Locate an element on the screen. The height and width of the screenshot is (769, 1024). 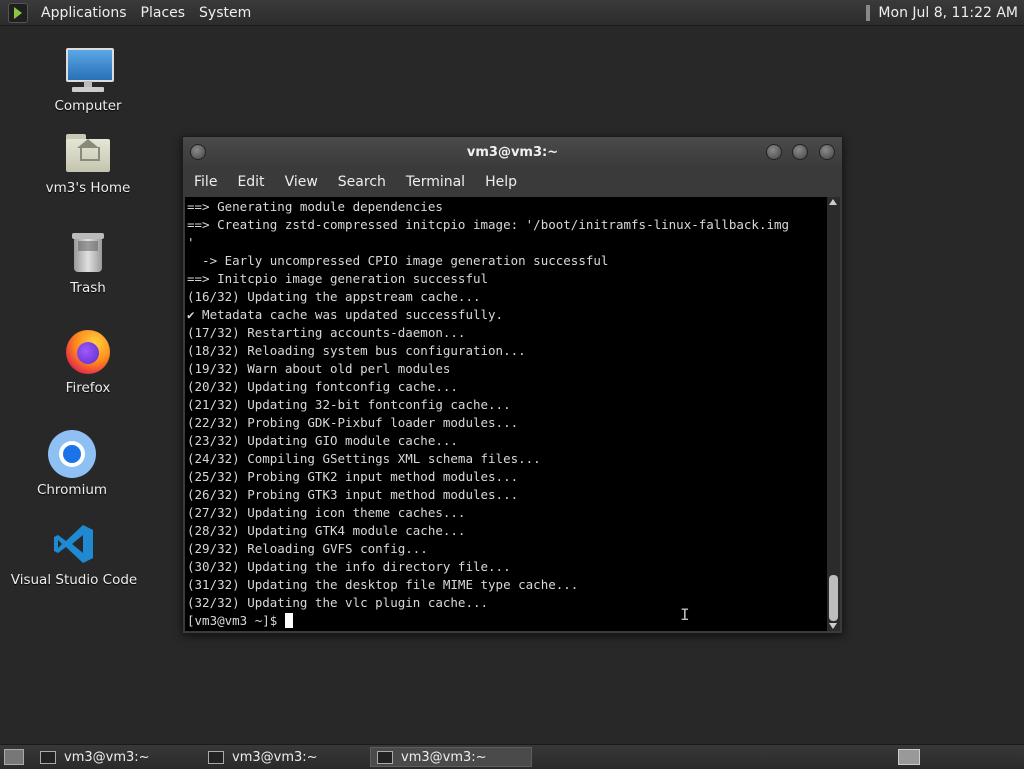
terminal-cursor is located at coordinates (288, 620).